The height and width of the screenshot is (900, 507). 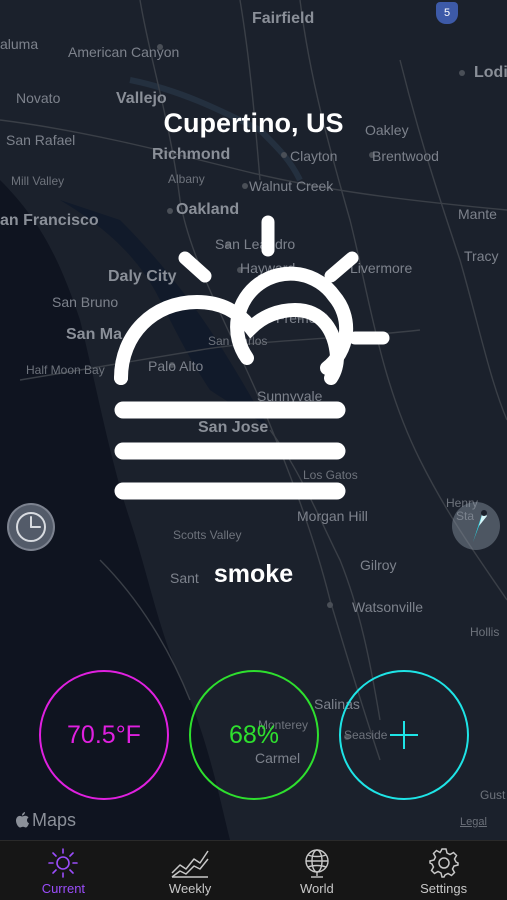 I want to click on maps-brand-label: Maps, so click(x=54, y=820).